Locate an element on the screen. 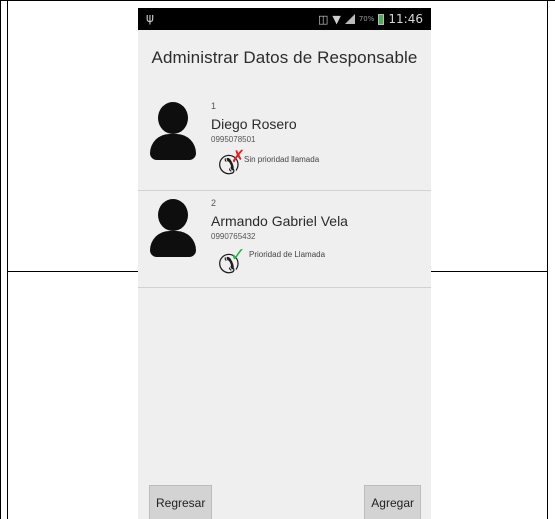  contact-name: Diego Rosero is located at coordinates (254, 124).